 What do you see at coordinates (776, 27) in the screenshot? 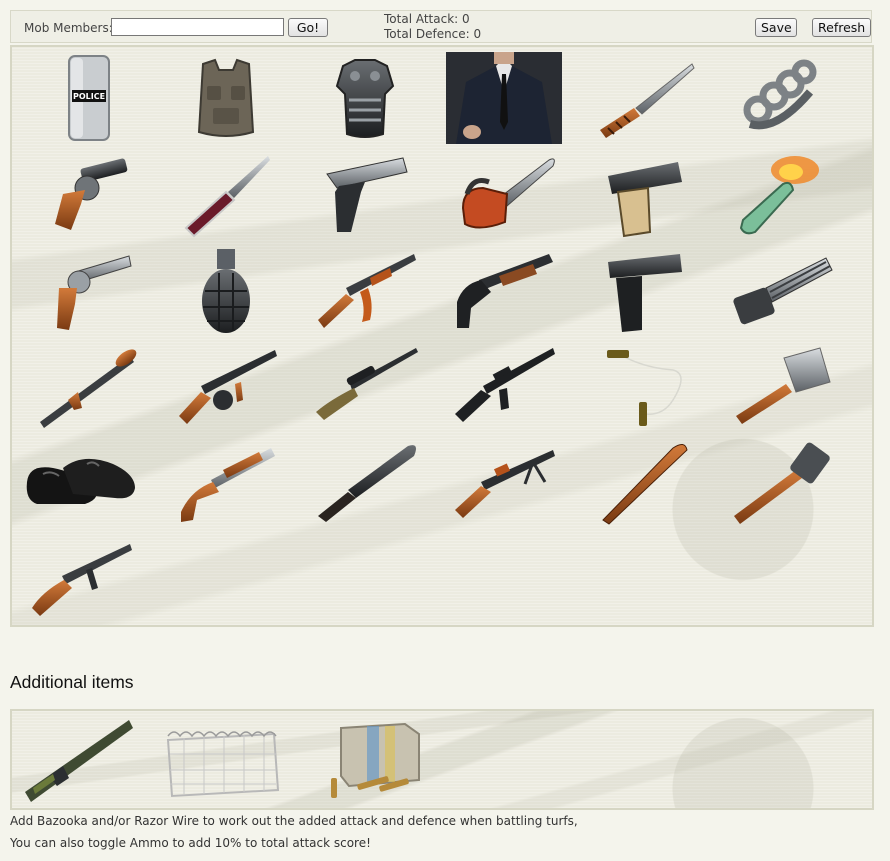
I see `save-button: Save` at bounding box center [776, 27].